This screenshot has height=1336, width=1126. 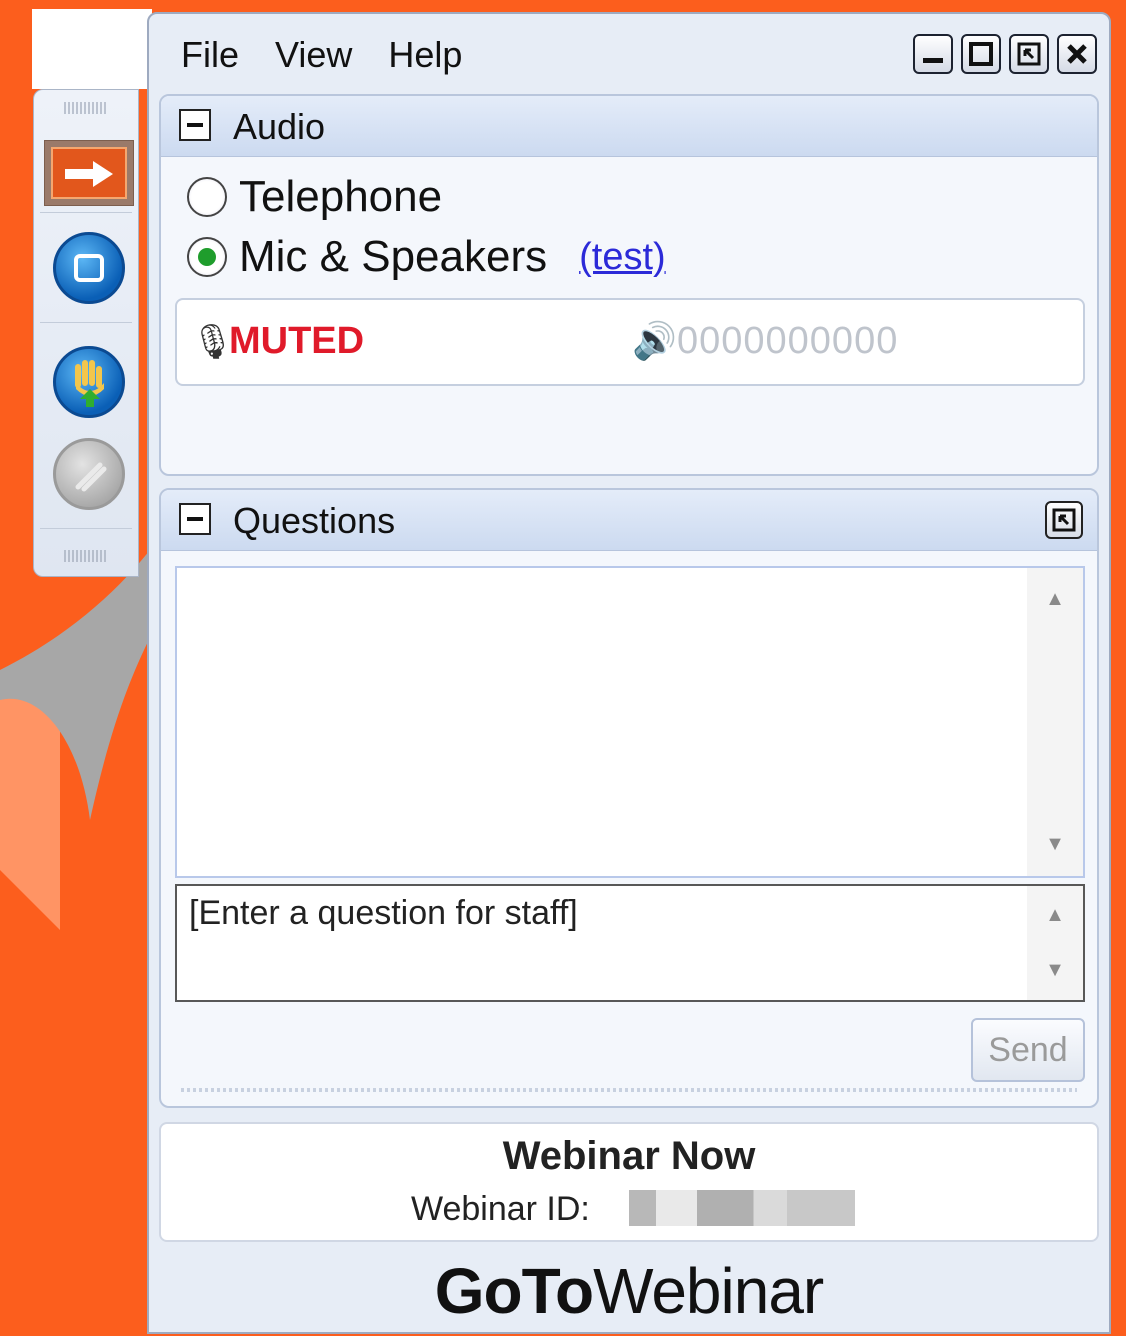 What do you see at coordinates (279, 126) in the screenshot?
I see `audio-panel-title: Audio` at bounding box center [279, 126].